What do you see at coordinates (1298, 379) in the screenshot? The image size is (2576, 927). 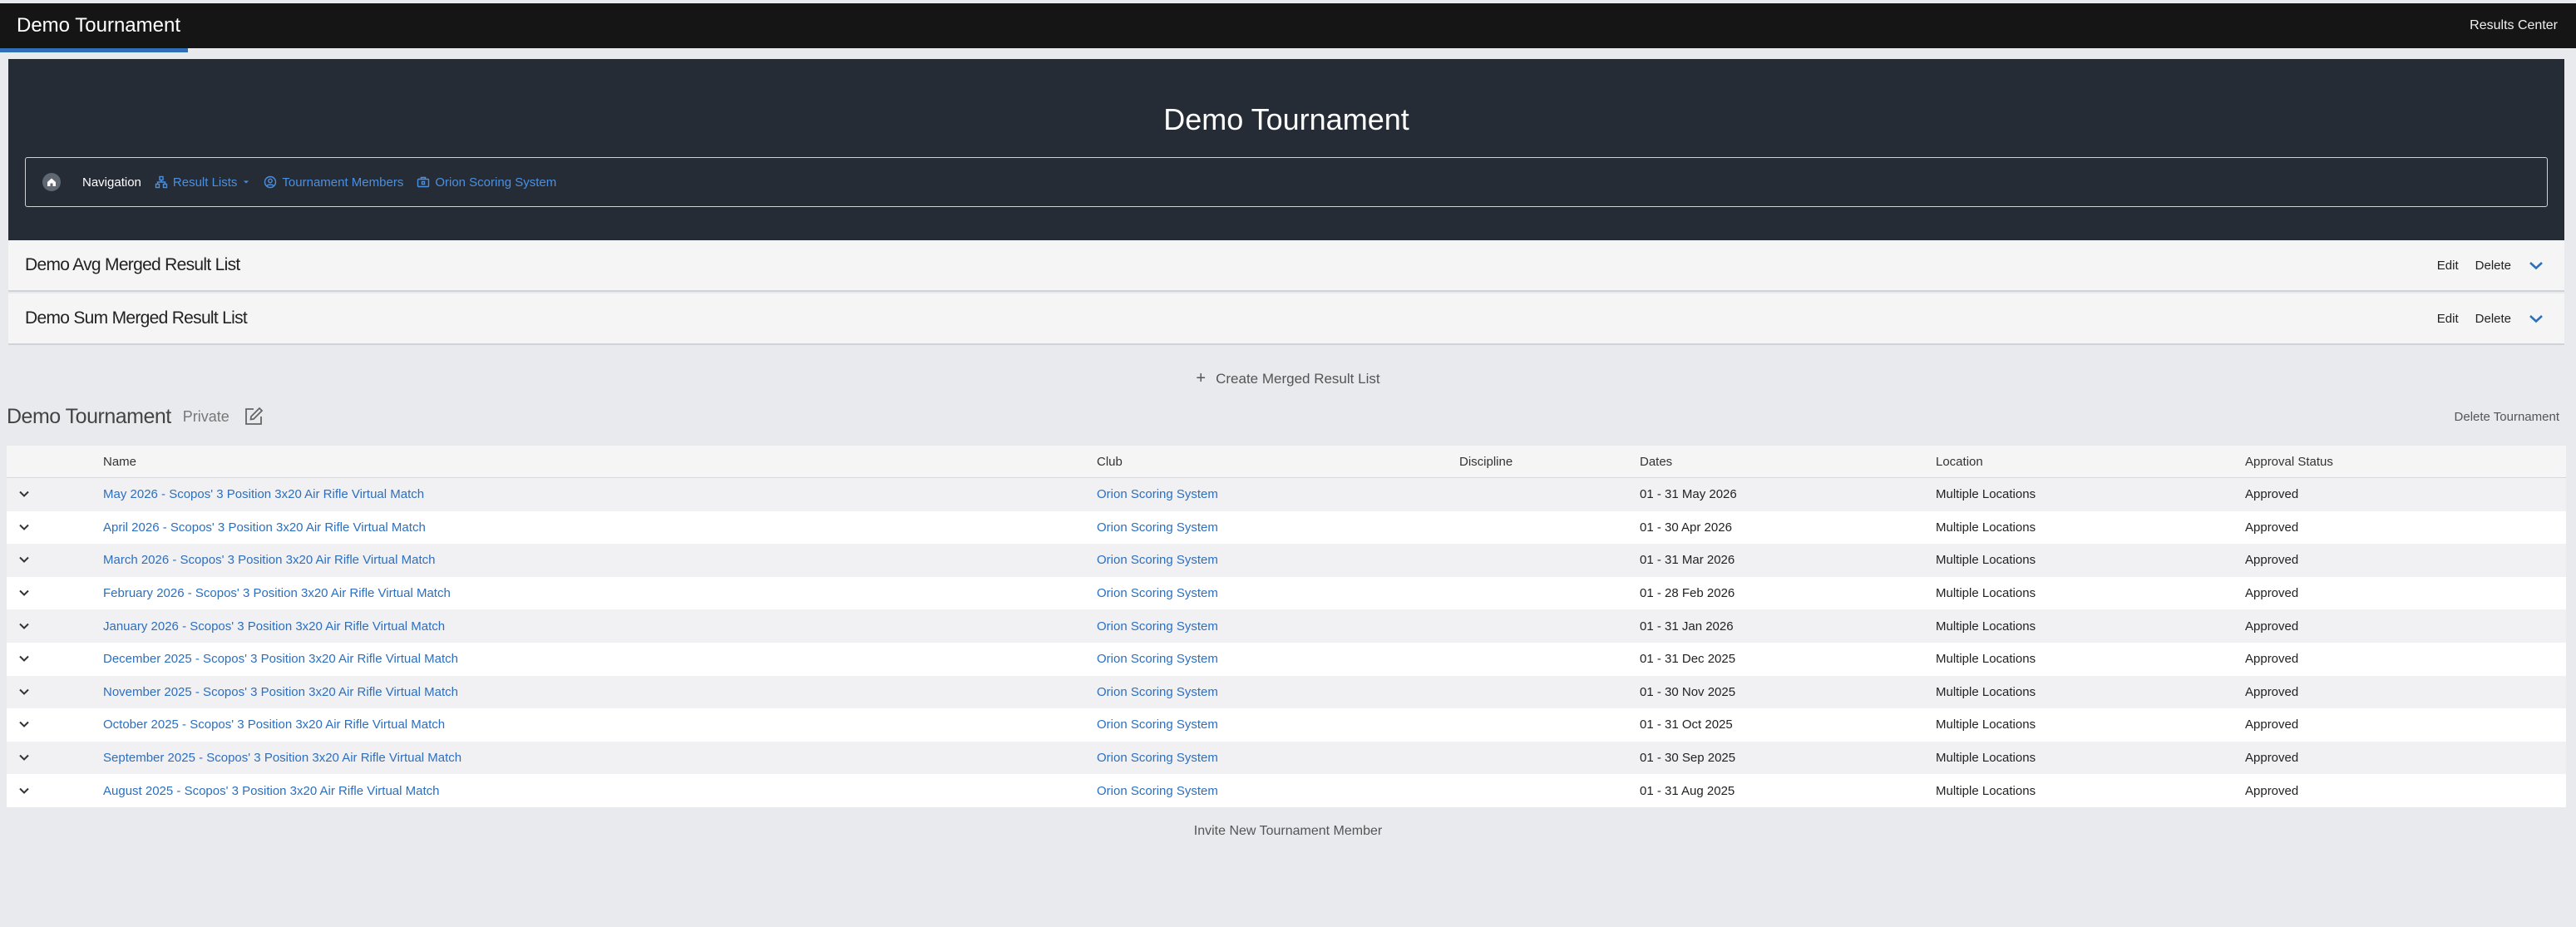 I see `create-merged-label: Create Merged Result List` at bounding box center [1298, 379].